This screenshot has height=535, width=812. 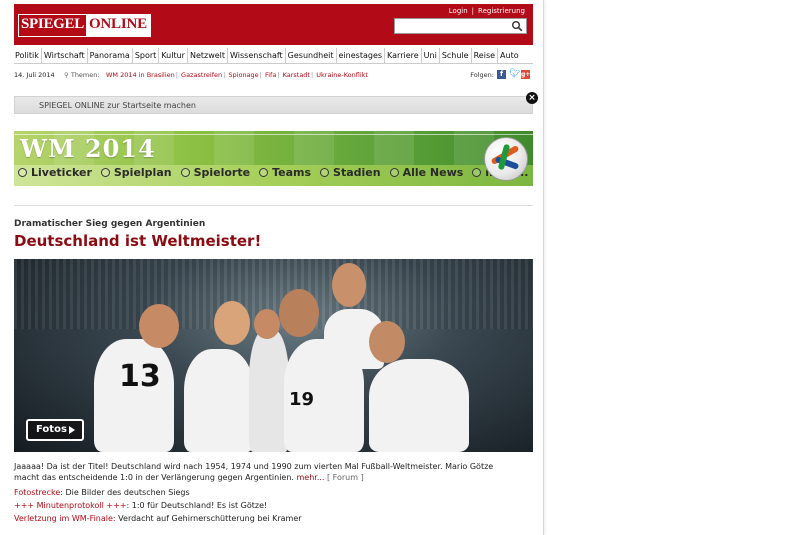 I want to click on banner-item-alle-news: Alle News, so click(x=426, y=172).